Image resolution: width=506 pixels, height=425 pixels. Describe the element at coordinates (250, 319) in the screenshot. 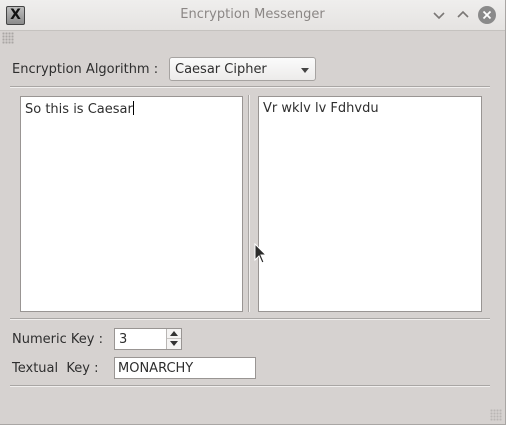

I see `separator-middle` at that location.